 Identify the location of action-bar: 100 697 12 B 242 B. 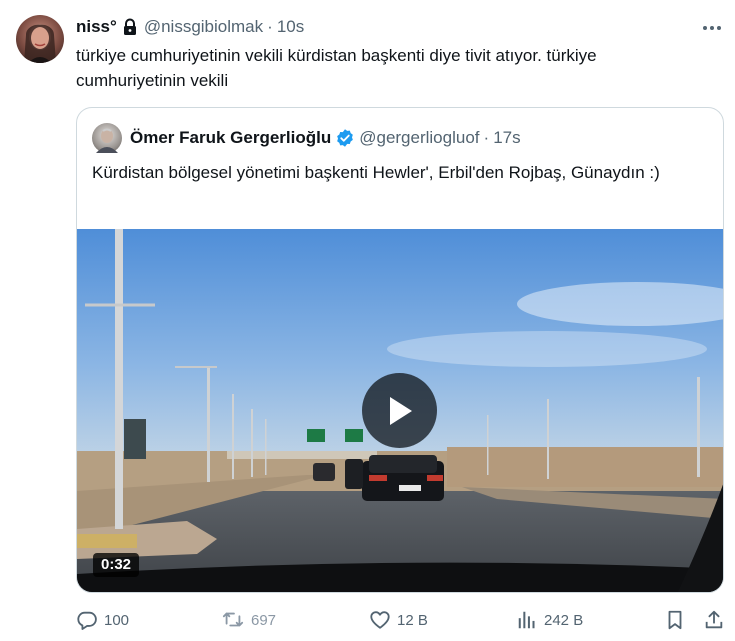
(401, 620).